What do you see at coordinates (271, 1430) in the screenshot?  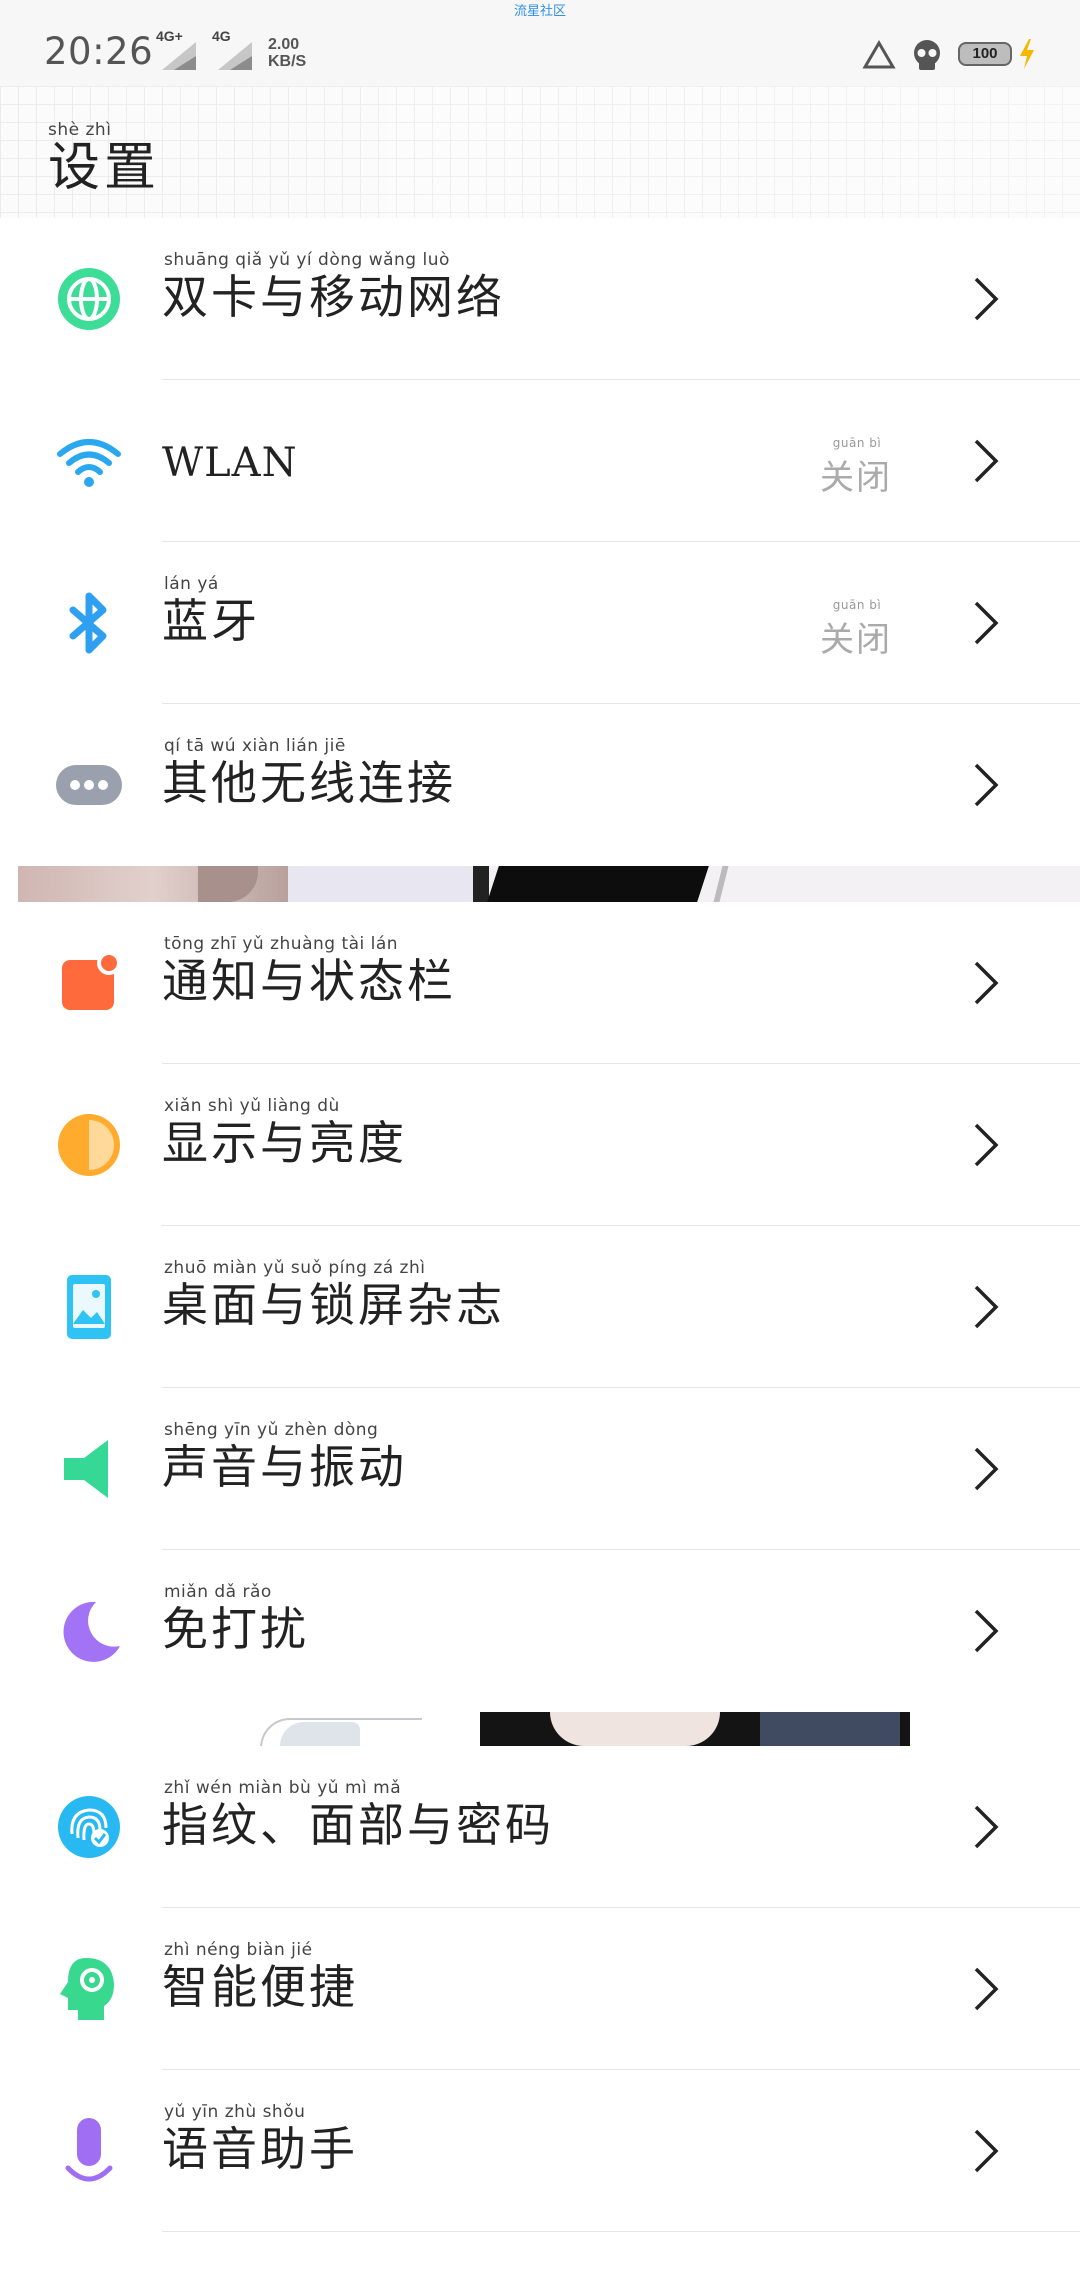 I see `settings-item-pinyin: shēng yīn yǔ zhèn dòng` at bounding box center [271, 1430].